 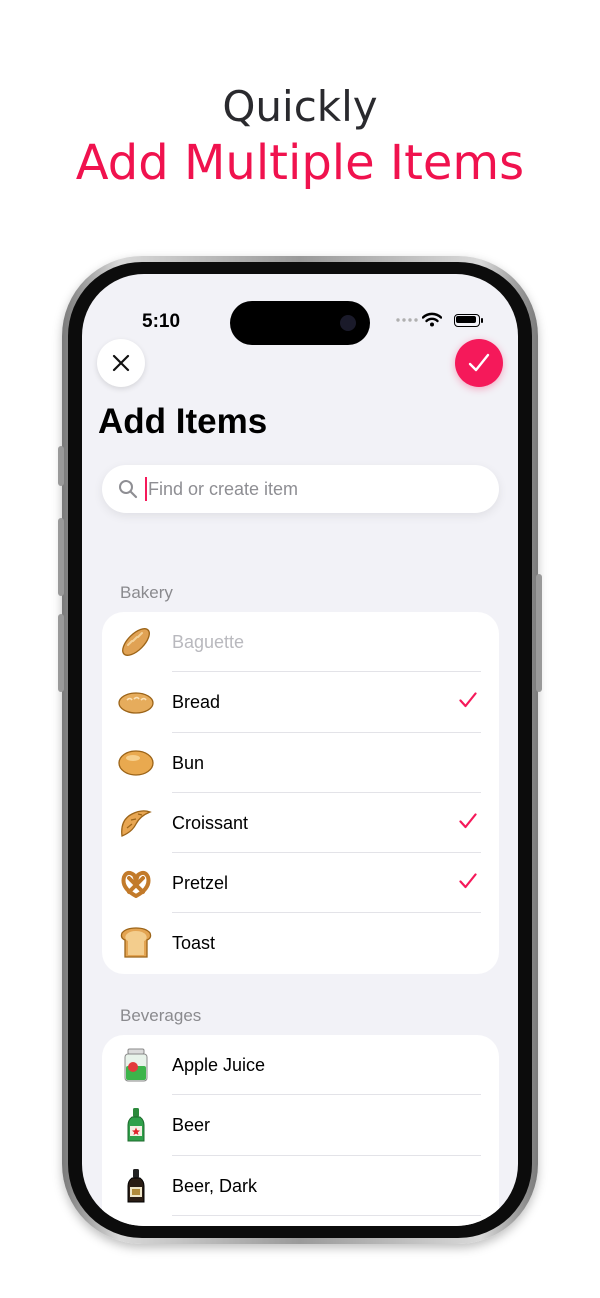 What do you see at coordinates (300, 163) in the screenshot?
I see `promo-subheadline: Add Multiple Items` at bounding box center [300, 163].